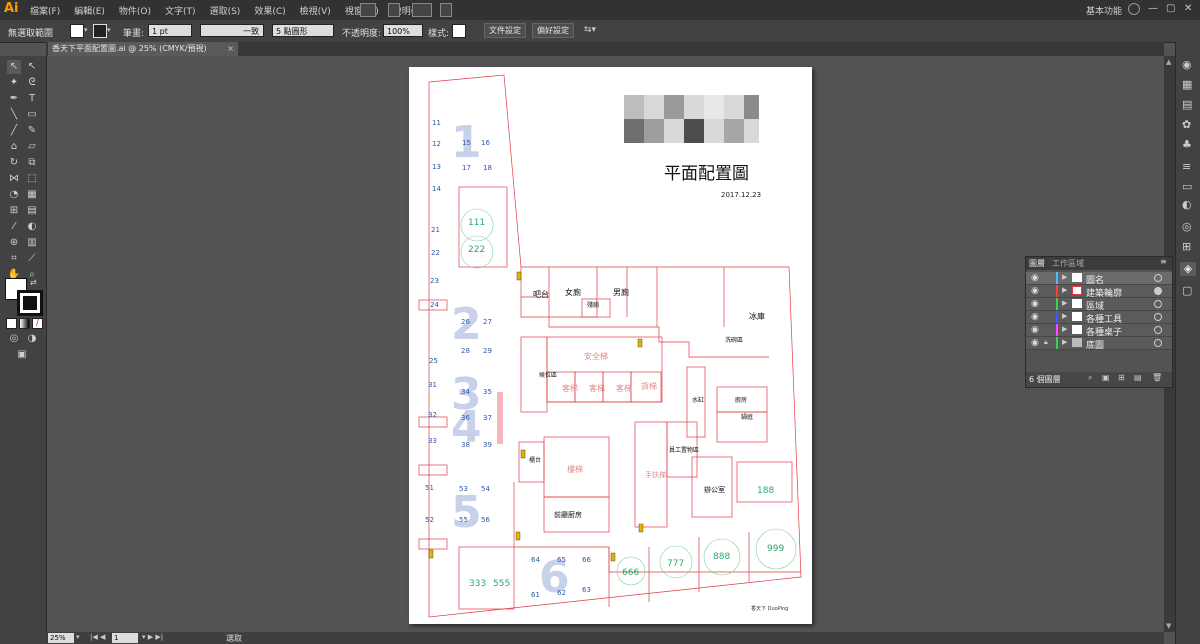 The width and height of the screenshot is (1200, 644). Describe the element at coordinates (225, 10) in the screenshot. I see `menu-select: 選取(S)` at that location.